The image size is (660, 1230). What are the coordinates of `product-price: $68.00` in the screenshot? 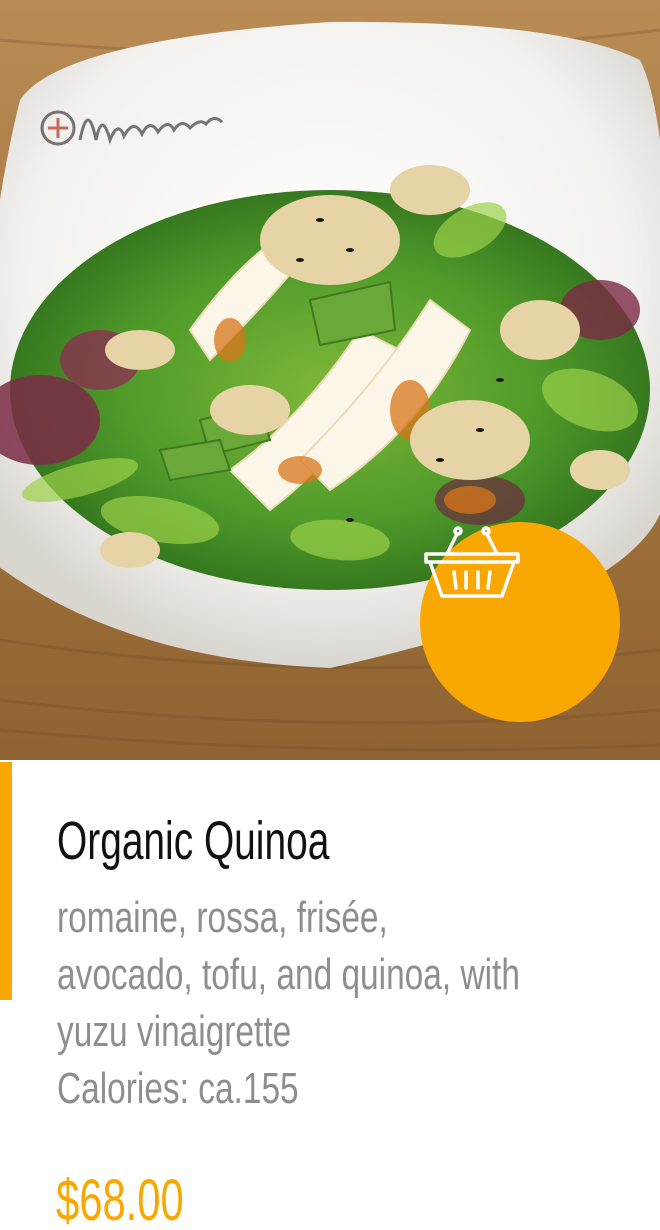 It's located at (120, 1199).